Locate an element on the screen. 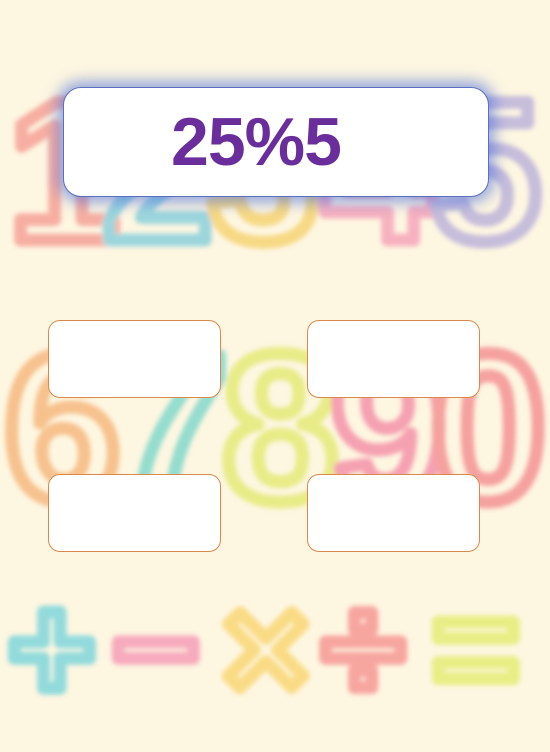 This screenshot has width=550, height=752. bg-plus-sign: + is located at coordinates (52, 648).